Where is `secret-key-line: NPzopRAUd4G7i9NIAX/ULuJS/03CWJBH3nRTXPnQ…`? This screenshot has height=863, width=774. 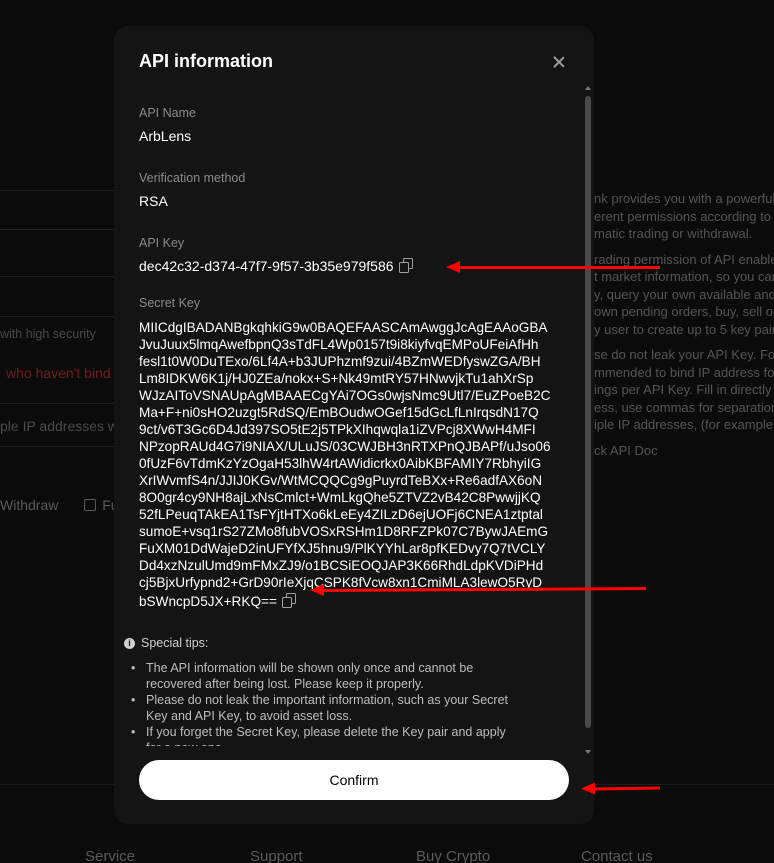
secret-key-line: NPzopRAUd4G7i9NIAX/ULuJS/03CWJBH3nRTXPnQ… is located at coordinates (345, 446).